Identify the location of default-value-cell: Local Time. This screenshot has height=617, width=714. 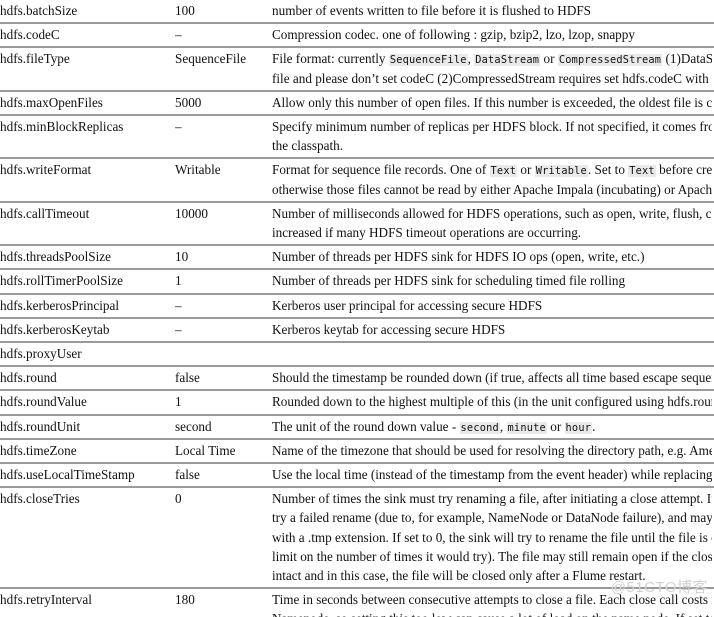
(205, 450).